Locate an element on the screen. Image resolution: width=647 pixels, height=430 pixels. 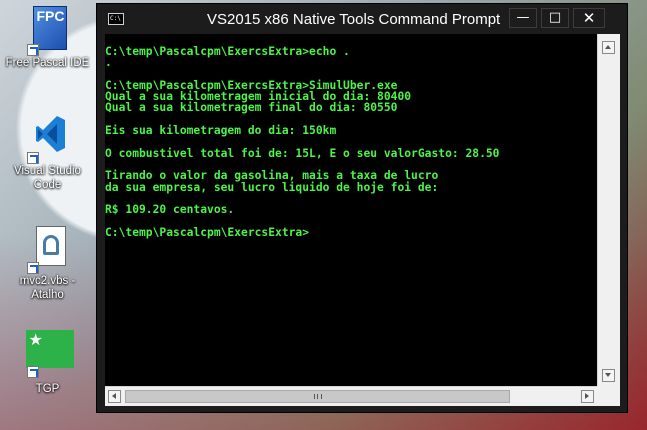
vertical-scroll-track is located at coordinates (608, 218).